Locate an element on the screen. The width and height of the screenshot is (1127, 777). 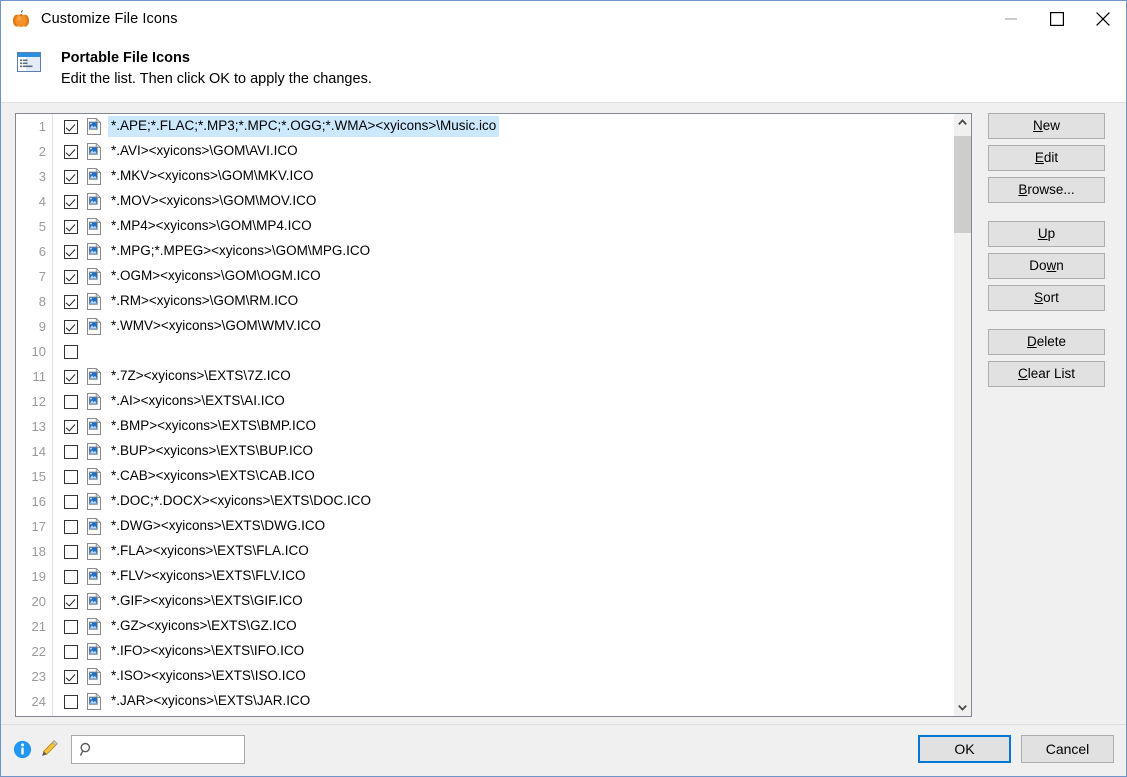
row-label: *.CAB><xyicons>\EXTS\CAB.ICO is located at coordinates (213, 475).